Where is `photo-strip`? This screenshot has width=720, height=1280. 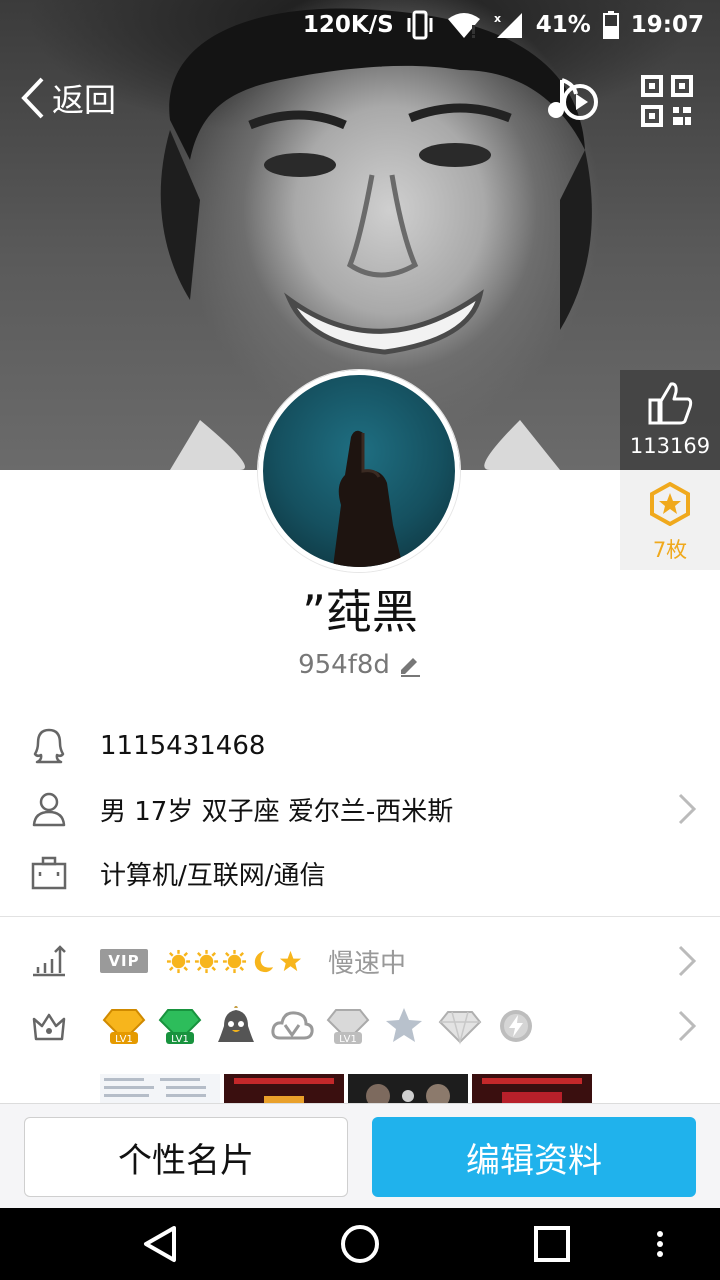
photo-strip is located at coordinates (346, 1089).